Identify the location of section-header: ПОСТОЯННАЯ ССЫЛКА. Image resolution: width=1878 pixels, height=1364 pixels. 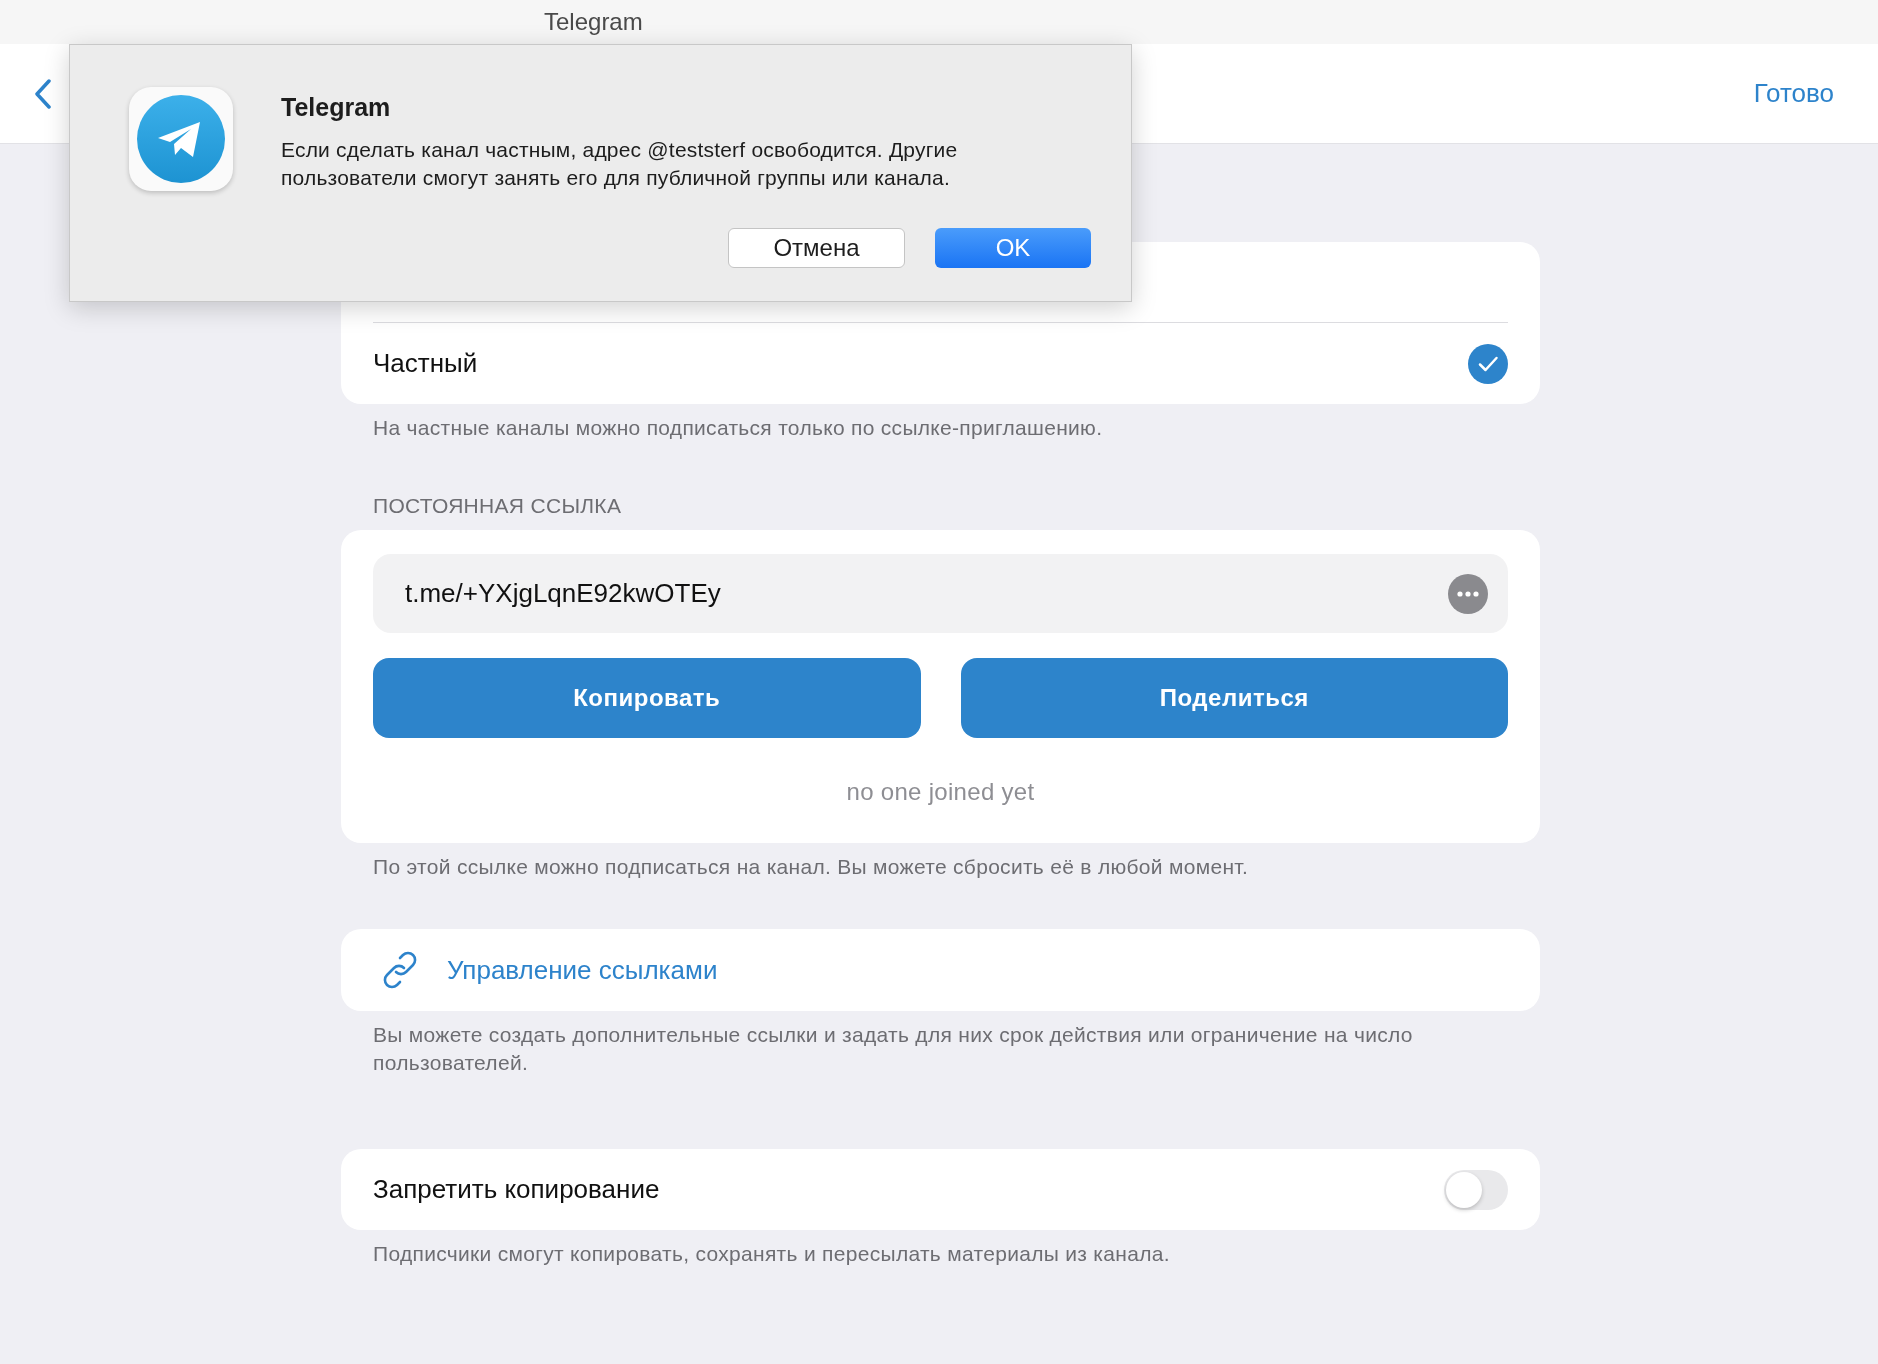
(497, 506).